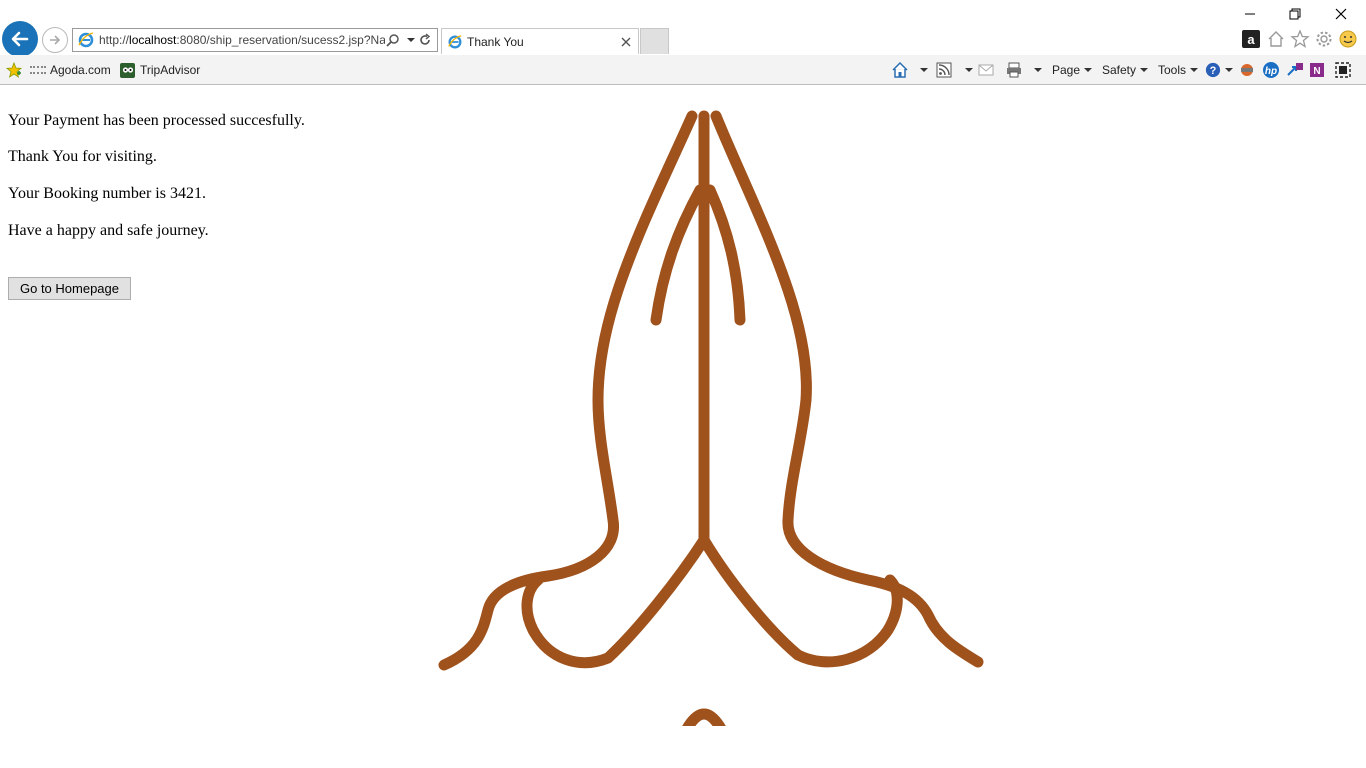  Describe the element at coordinates (1295, 14) in the screenshot. I see `restore-icon` at that location.